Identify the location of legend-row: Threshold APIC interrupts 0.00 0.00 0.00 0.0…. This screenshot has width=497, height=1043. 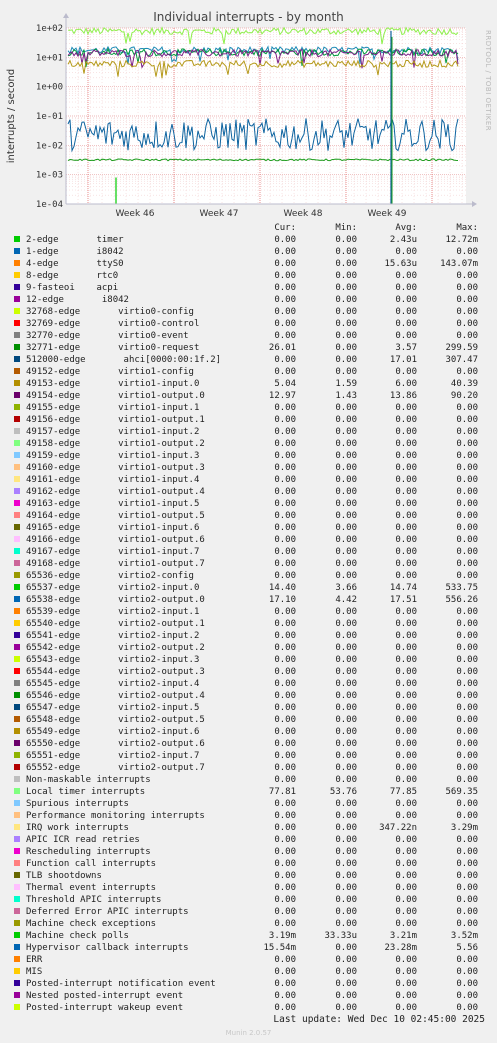
(252, 900).